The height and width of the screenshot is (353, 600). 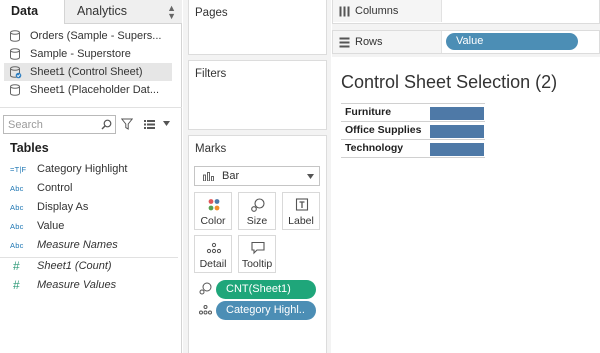 I want to click on field-label: Sheet1 (Count), so click(x=74, y=266).